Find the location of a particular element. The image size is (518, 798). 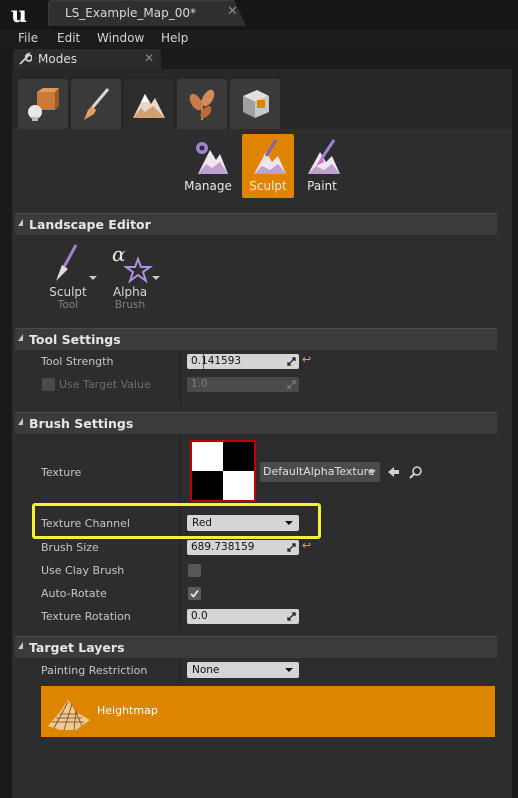

tool-strength-slider-marker is located at coordinates (203, 361).